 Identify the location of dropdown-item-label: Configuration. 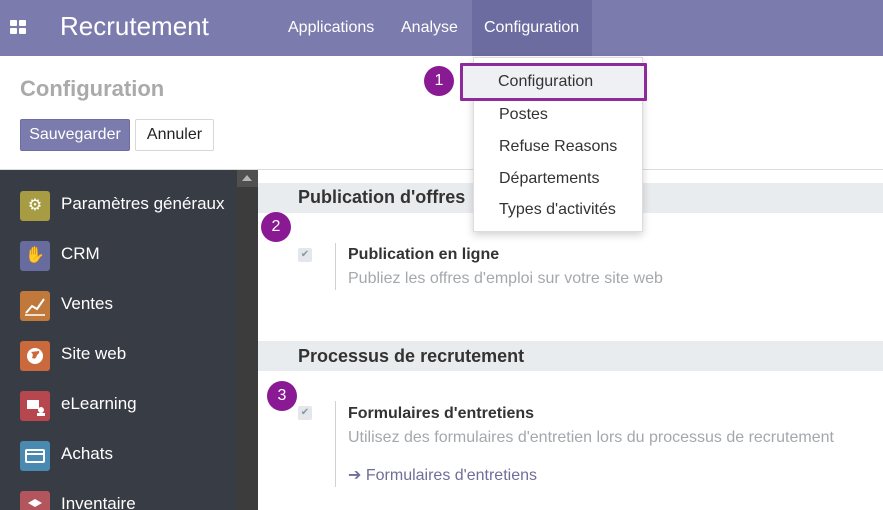
(546, 81).